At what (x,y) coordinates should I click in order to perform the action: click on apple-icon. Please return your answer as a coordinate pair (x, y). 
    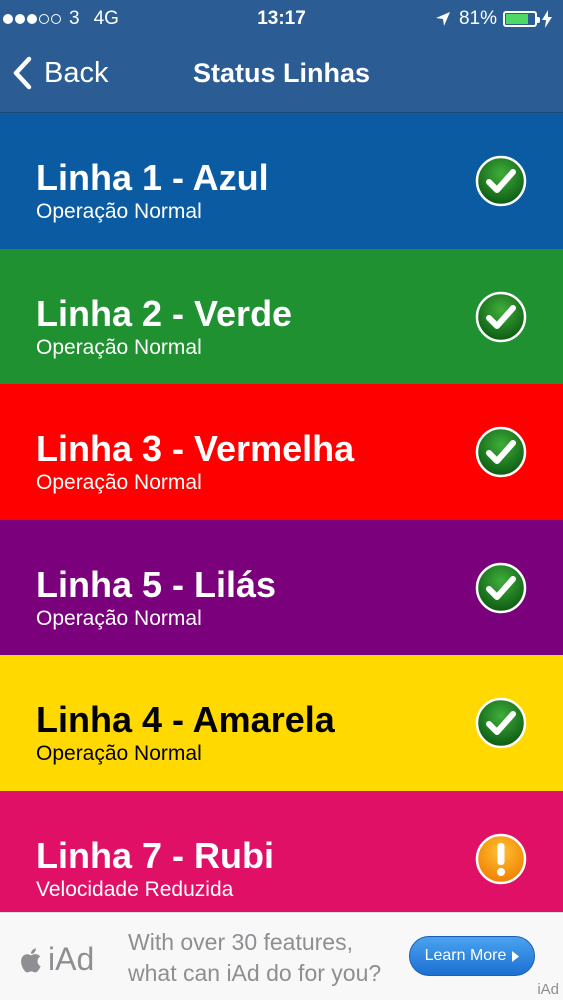
    Looking at the image, I should click on (31, 959).